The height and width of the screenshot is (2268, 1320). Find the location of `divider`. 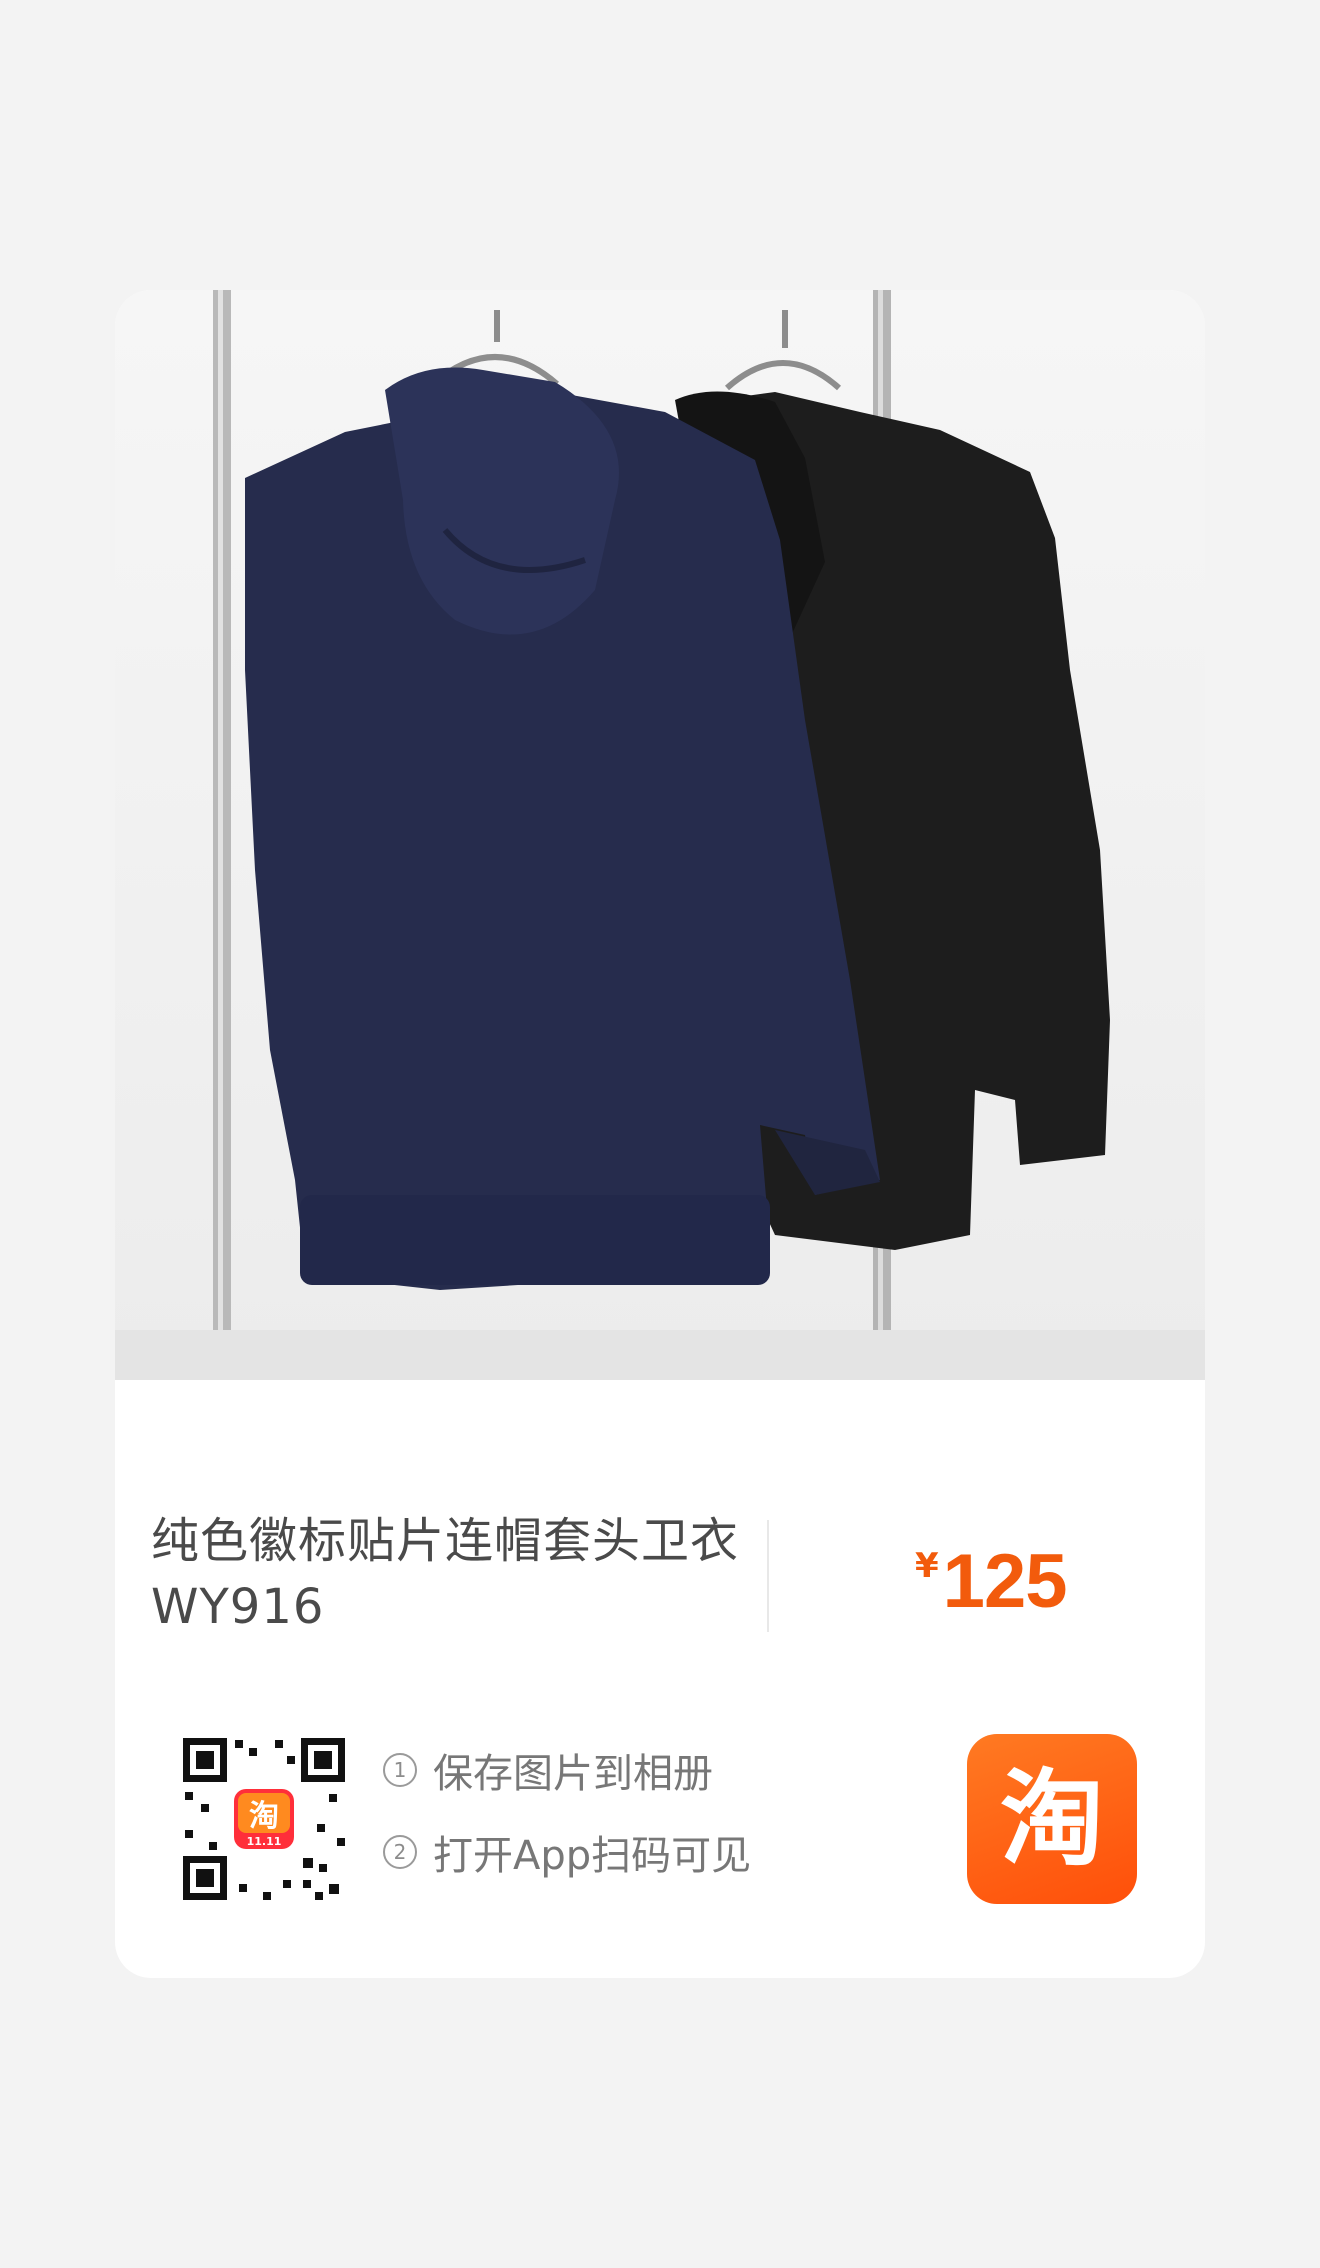

divider is located at coordinates (768, 1576).